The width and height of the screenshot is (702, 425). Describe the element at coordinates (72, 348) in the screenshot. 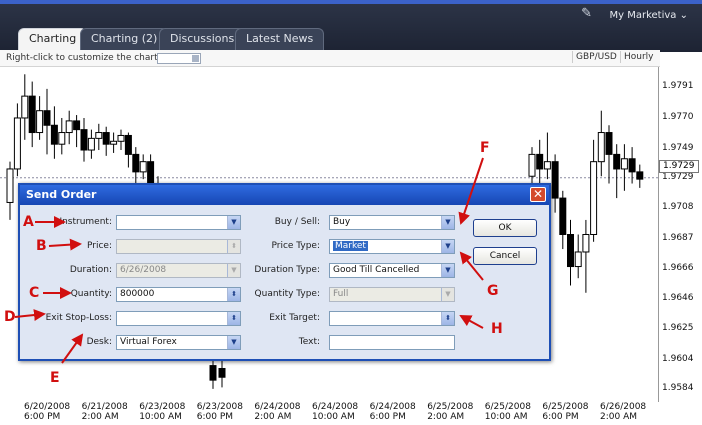

I see `arrow-e` at that location.